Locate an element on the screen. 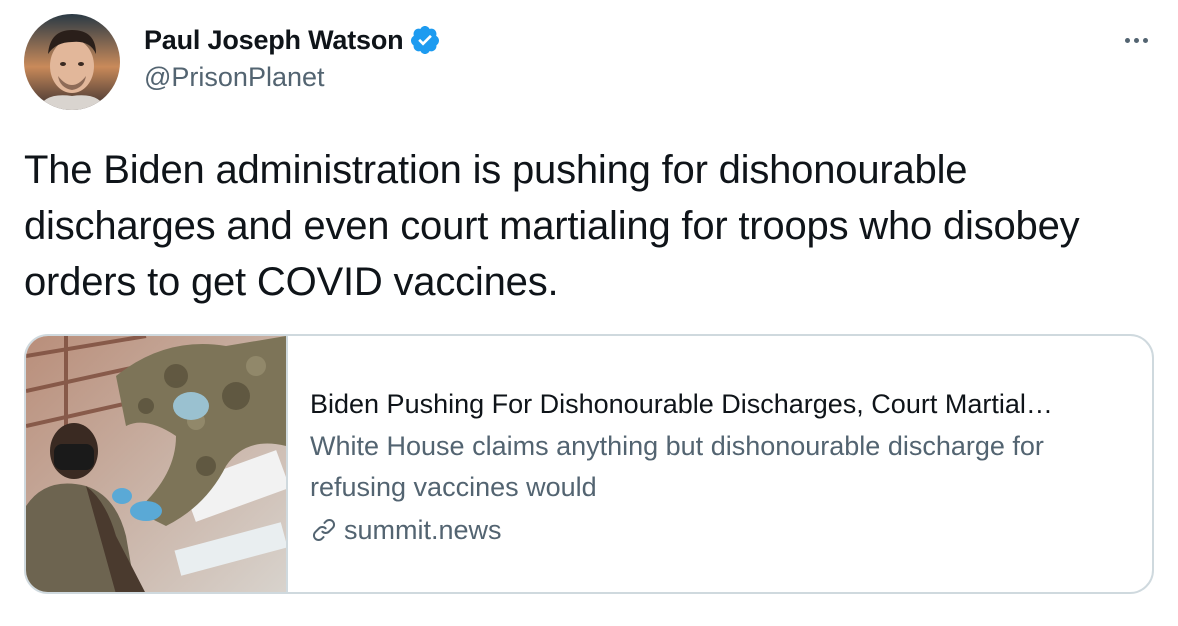  link-icon is located at coordinates (324, 530).